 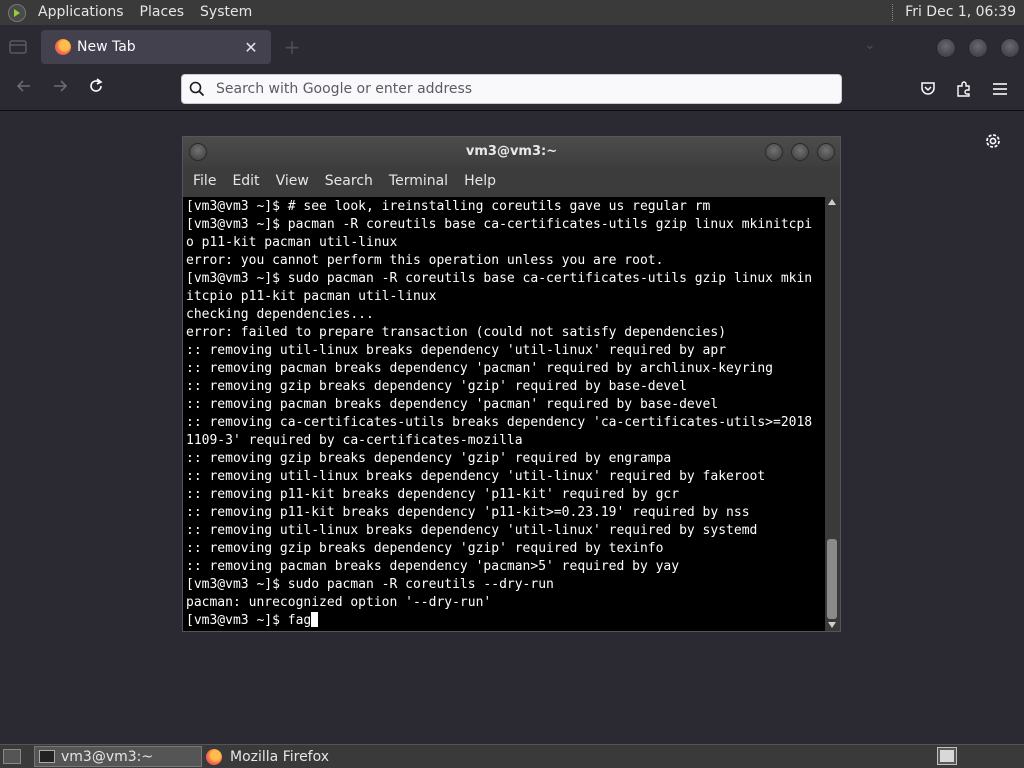 What do you see at coordinates (24, 89) in the screenshot?
I see `back-arrow-icon` at bounding box center [24, 89].